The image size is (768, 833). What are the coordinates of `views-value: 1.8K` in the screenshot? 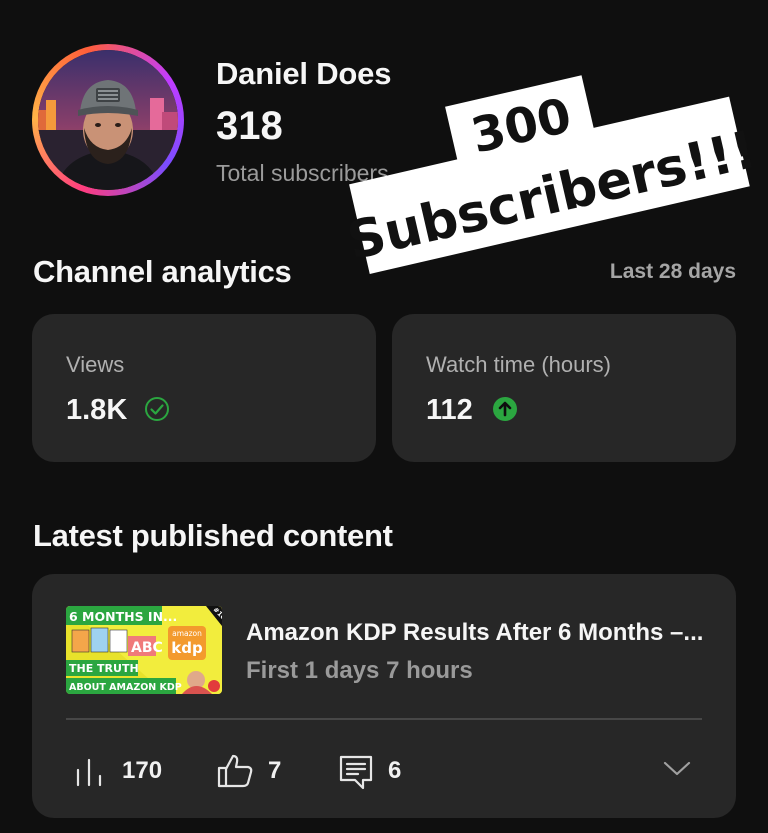 It's located at (97, 410).